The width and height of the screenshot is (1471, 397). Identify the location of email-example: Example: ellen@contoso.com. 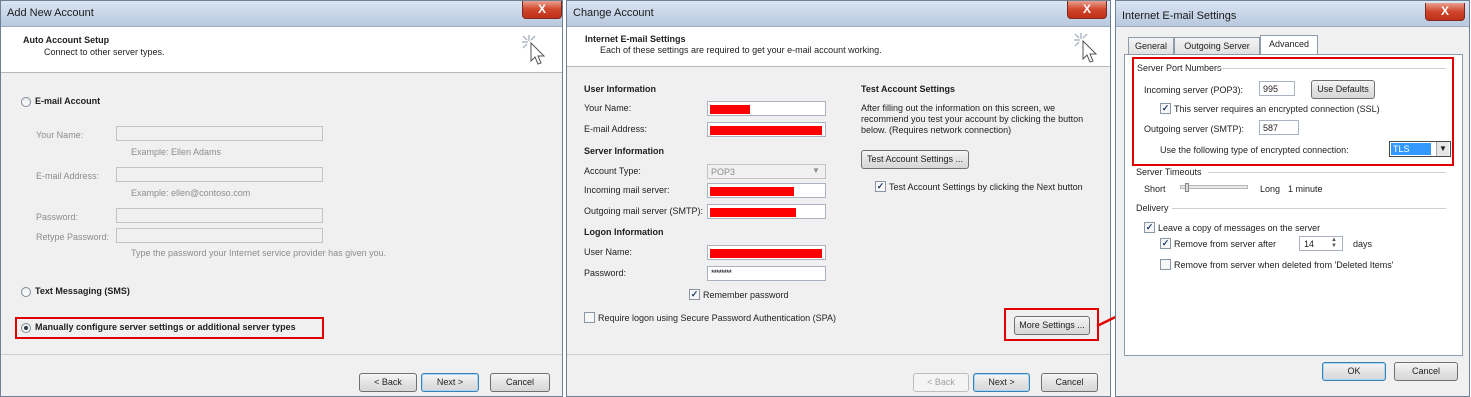
(191, 193).